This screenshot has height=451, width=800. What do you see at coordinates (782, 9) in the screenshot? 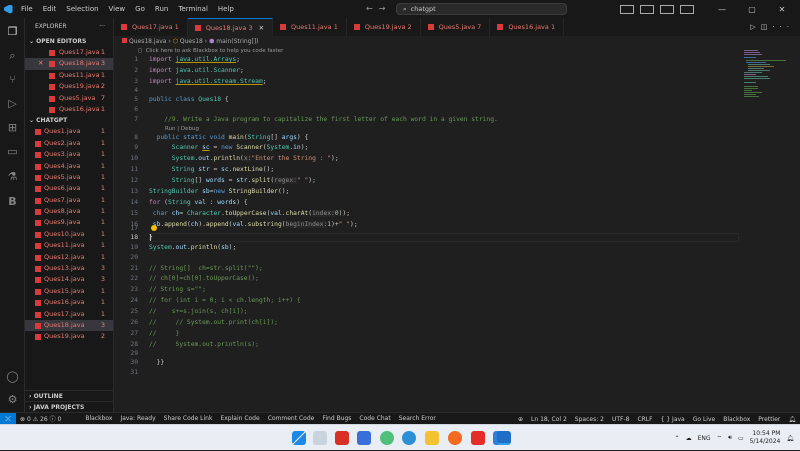
I see `close-window-icon: ✕` at bounding box center [782, 9].